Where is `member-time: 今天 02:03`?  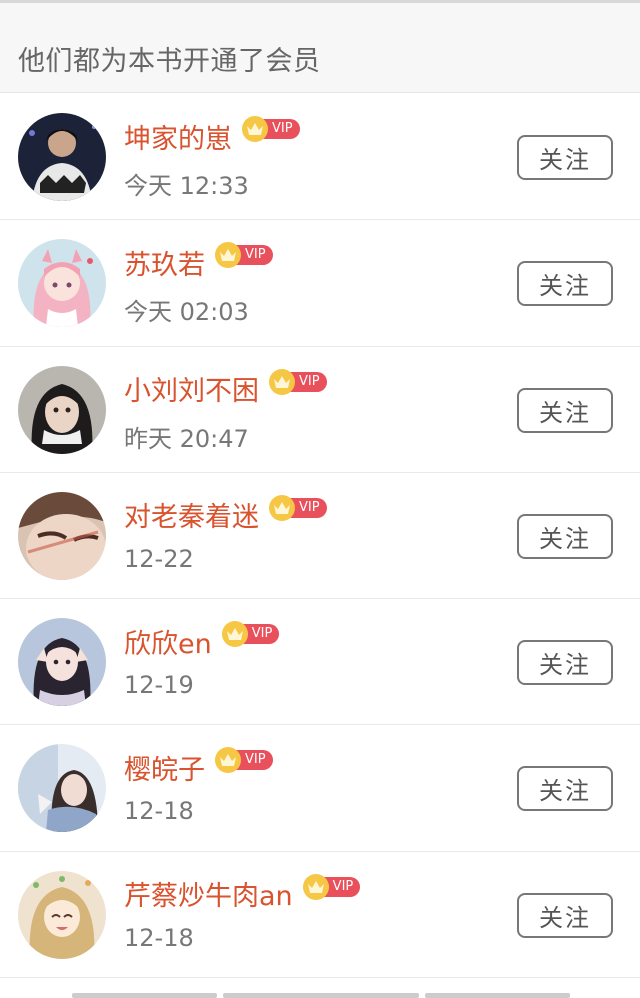 member-time: 今天 02:03 is located at coordinates (186, 312).